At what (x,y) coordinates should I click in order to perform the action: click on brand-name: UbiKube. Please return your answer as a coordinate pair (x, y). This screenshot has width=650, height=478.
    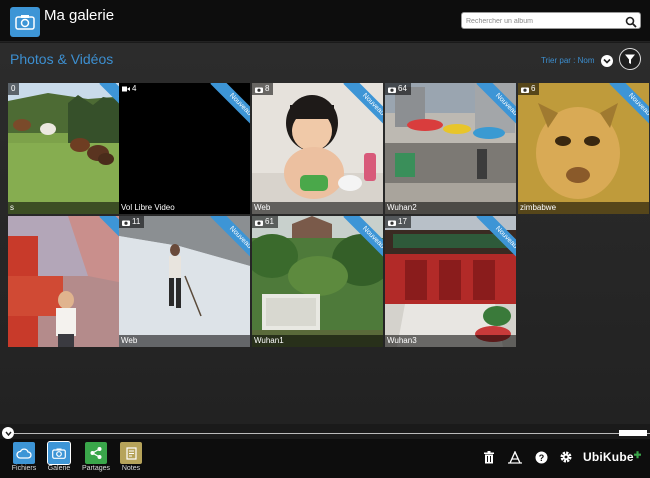
    Looking at the image, I should click on (608, 457).